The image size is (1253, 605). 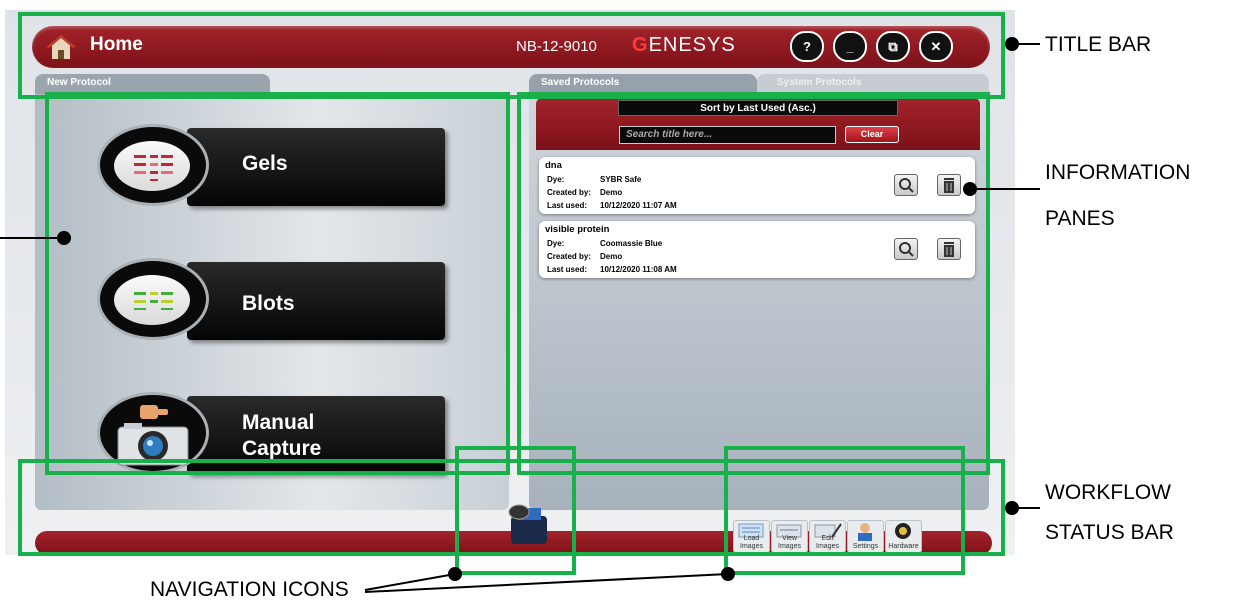 What do you see at coordinates (64, 238) in the screenshot?
I see `left-pane-callout-dot` at bounding box center [64, 238].